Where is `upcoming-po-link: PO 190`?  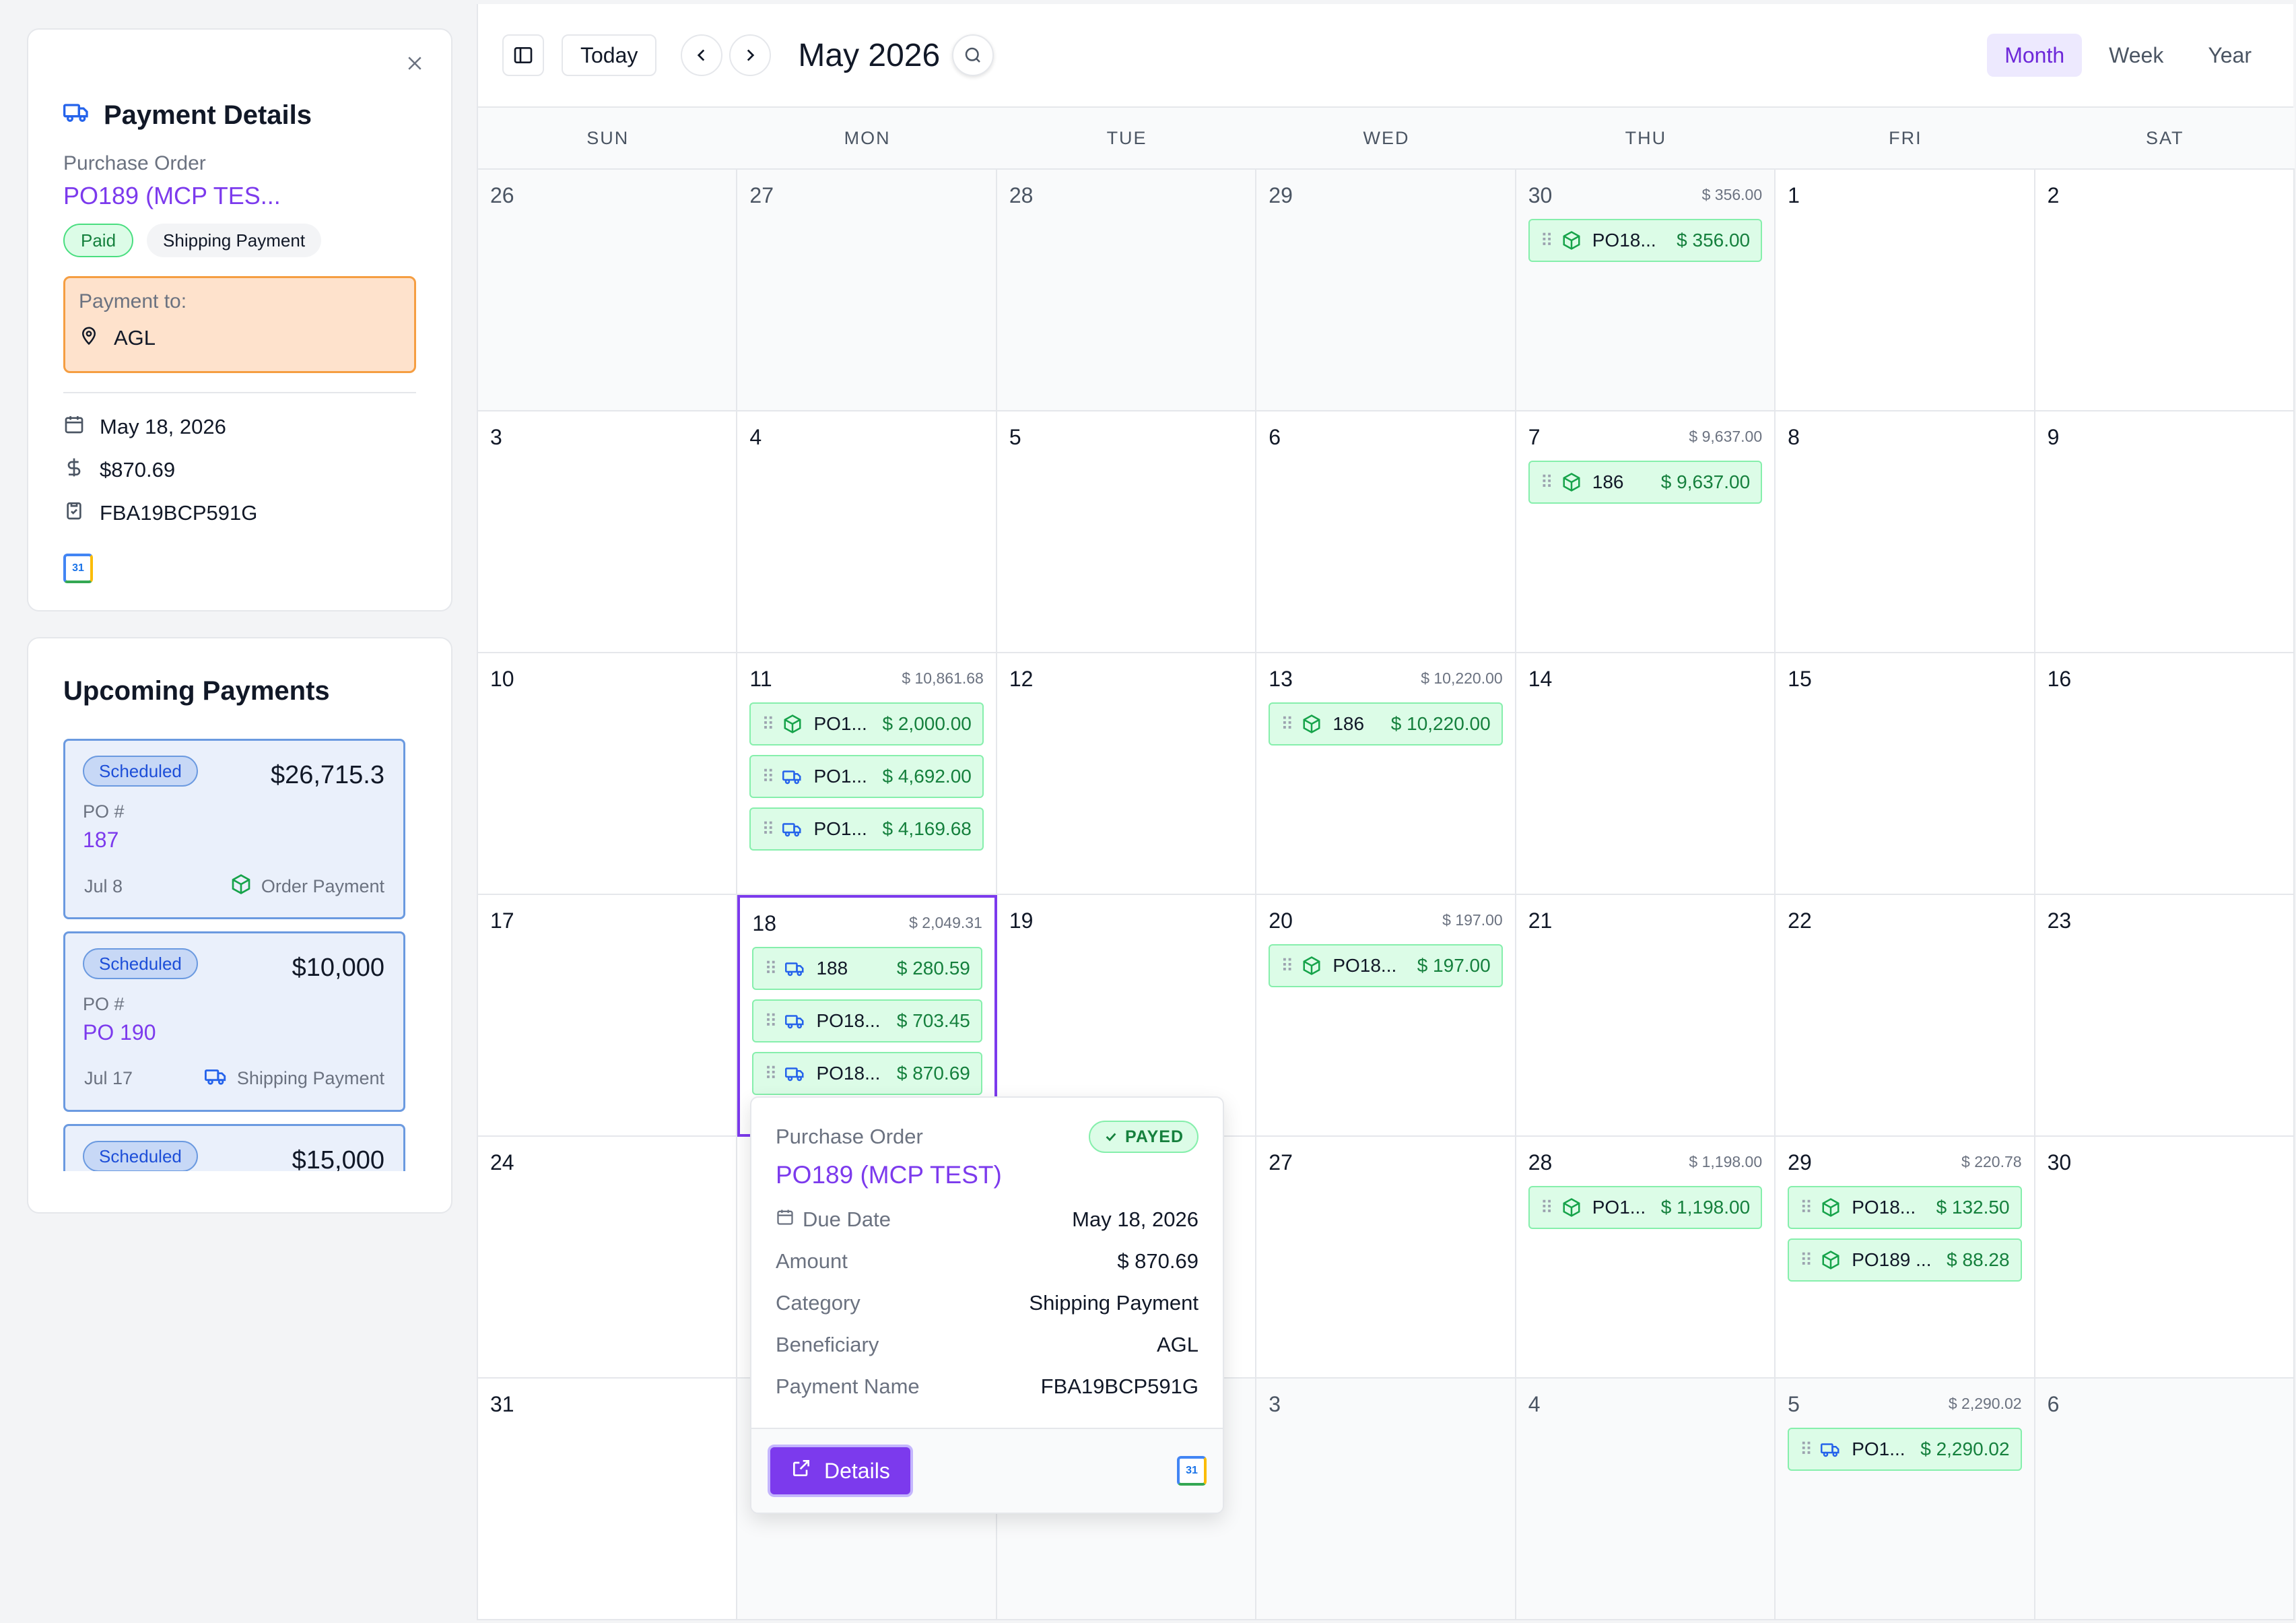 upcoming-po-link: PO 190 is located at coordinates (234, 1033).